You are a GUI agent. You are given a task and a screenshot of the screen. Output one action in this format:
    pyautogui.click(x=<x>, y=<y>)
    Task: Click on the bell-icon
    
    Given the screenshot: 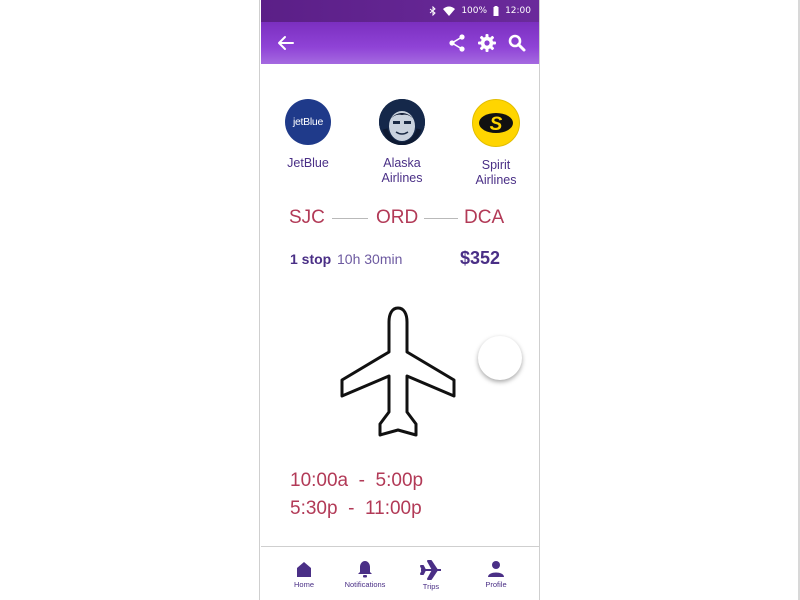 What is the action you would take?
    pyautogui.click(x=365, y=569)
    